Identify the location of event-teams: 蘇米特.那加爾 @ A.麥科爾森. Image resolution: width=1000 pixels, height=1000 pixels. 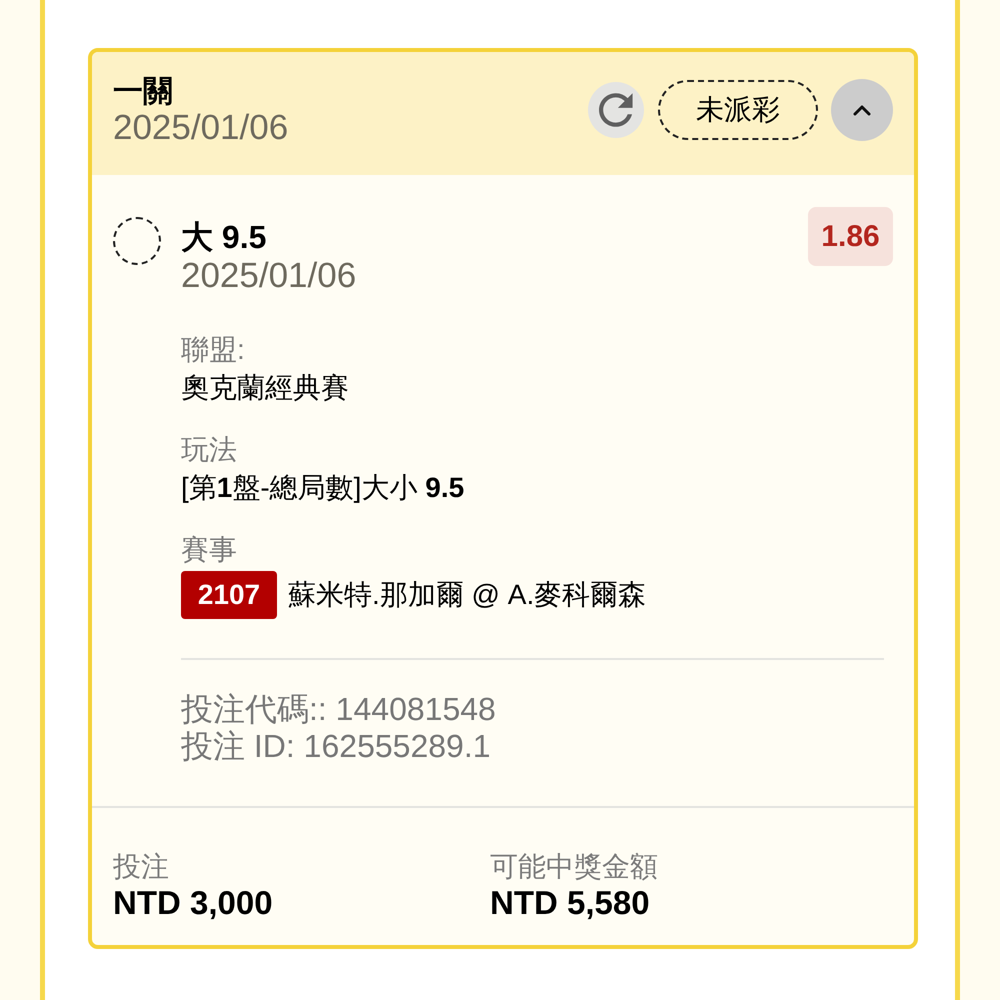
(467, 595).